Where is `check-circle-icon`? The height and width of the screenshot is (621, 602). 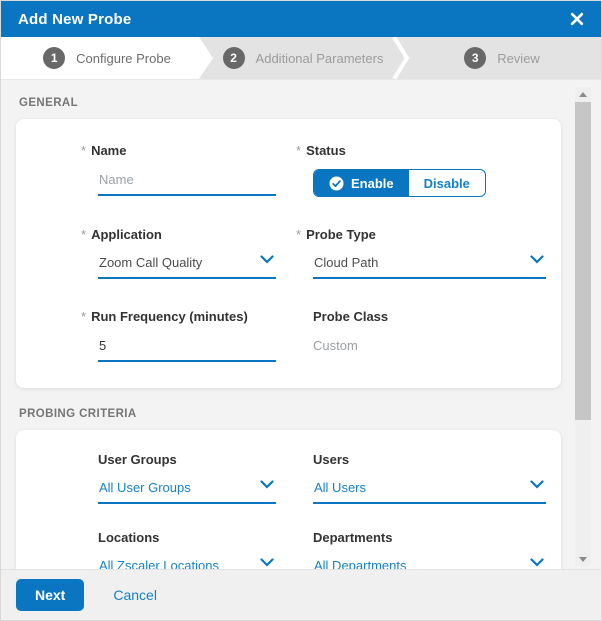
check-circle-icon is located at coordinates (336, 183).